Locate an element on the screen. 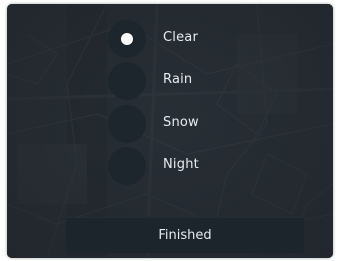  option-label-clear: Clear is located at coordinates (180, 37).